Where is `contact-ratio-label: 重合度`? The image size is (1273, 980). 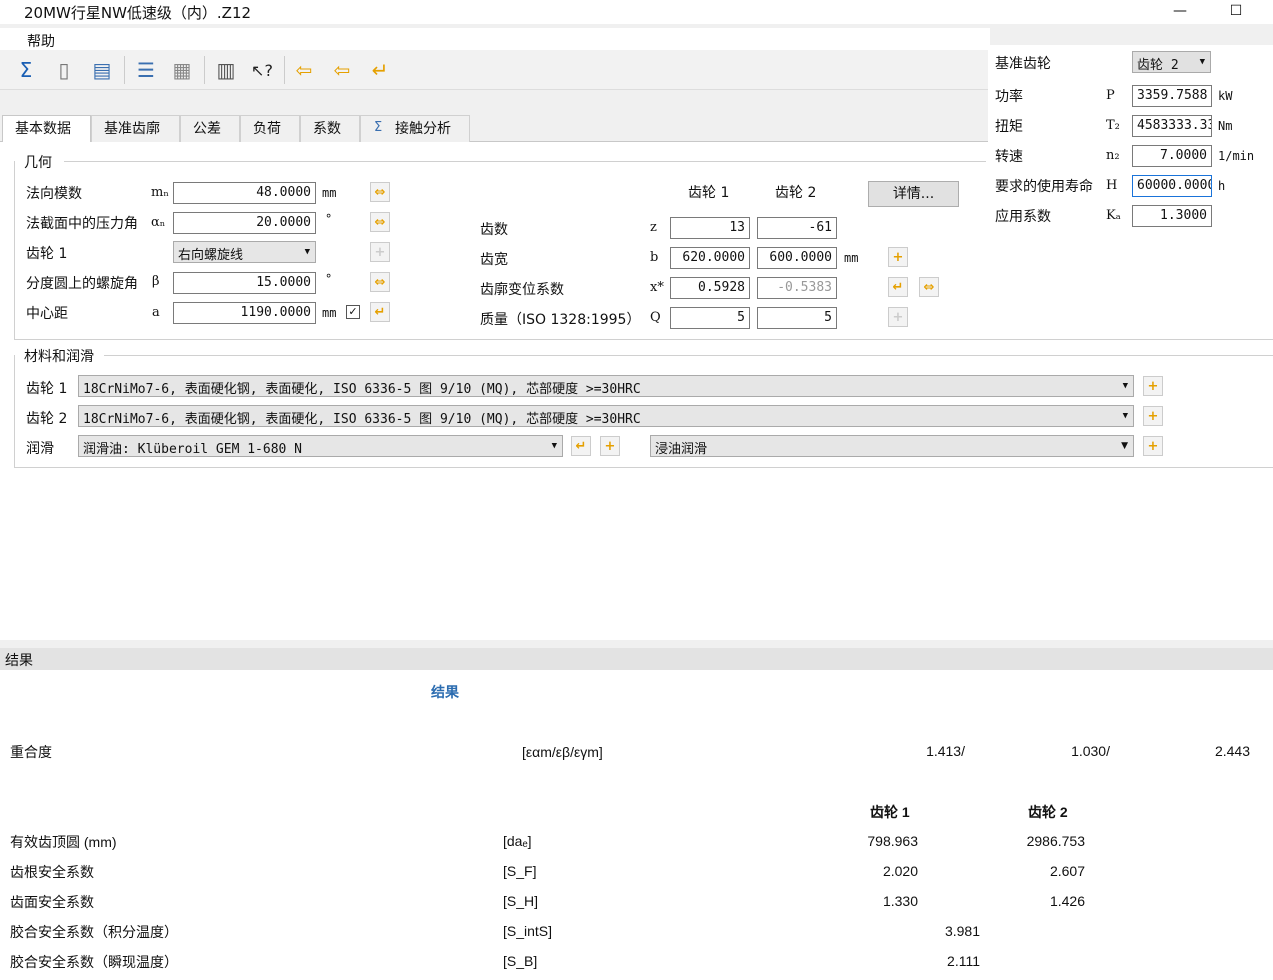
contact-ratio-label: 重合度 is located at coordinates (31, 752).